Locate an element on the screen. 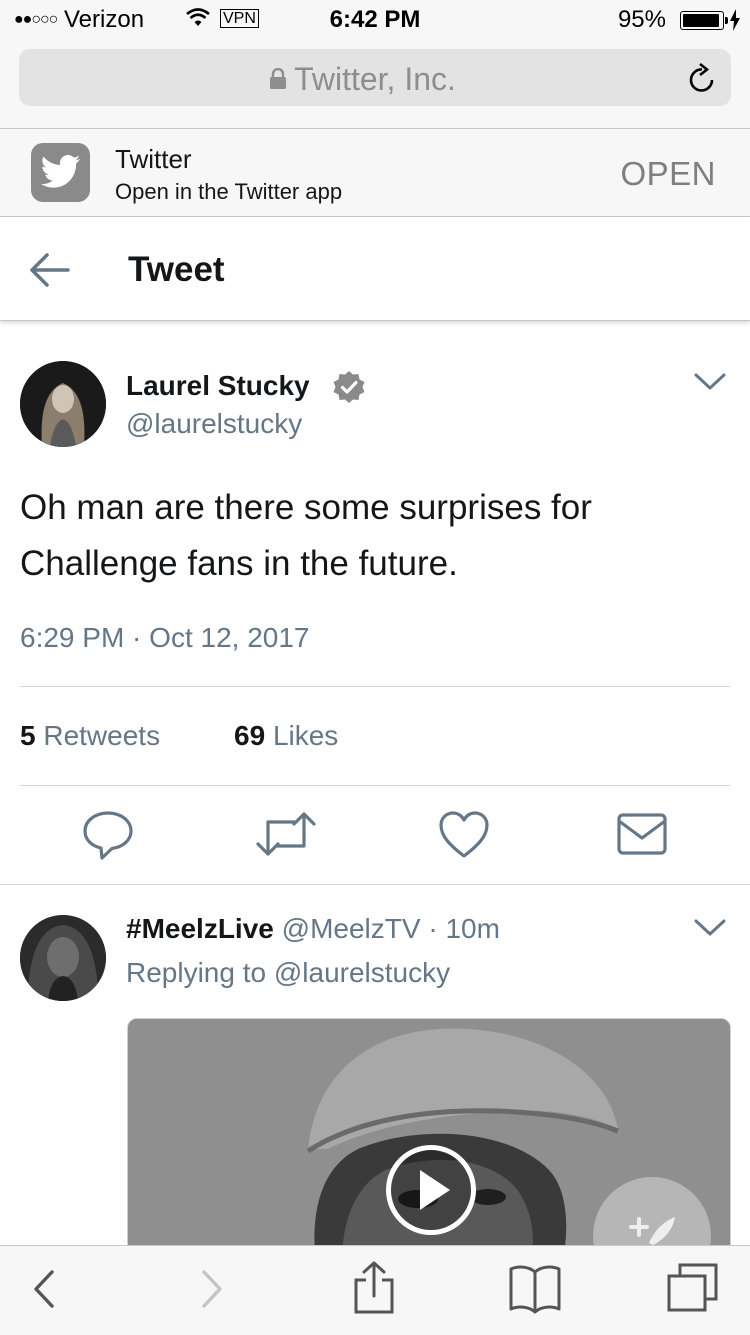 The height and width of the screenshot is (1335, 750). verified-badge-icon is located at coordinates (349, 389).